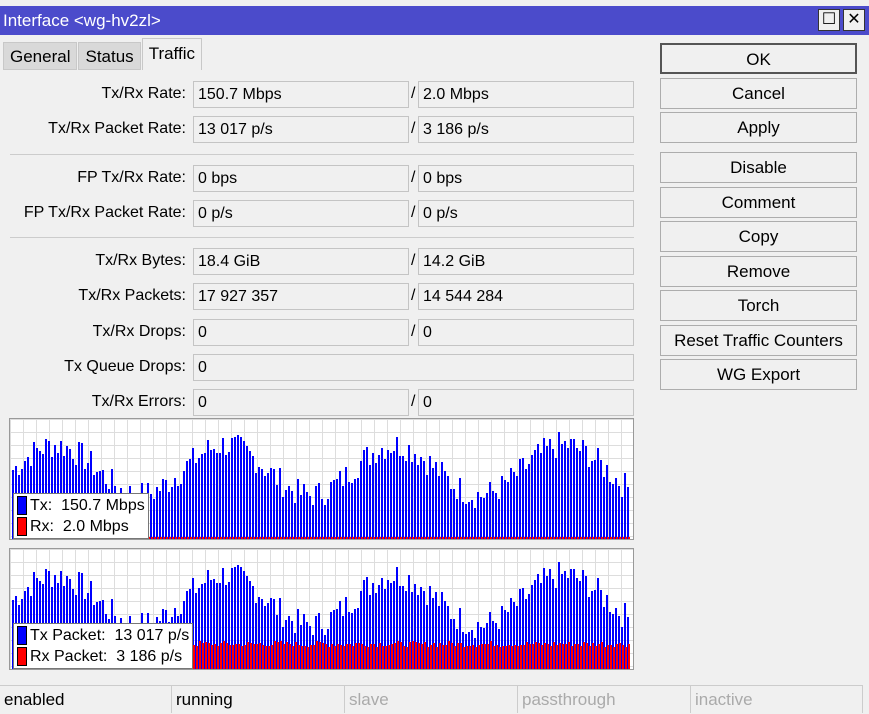 This screenshot has height=714, width=869. I want to click on rate-legend: Tx: 150.7 Mbps Rx: 2.0 Mbps, so click(81, 516).